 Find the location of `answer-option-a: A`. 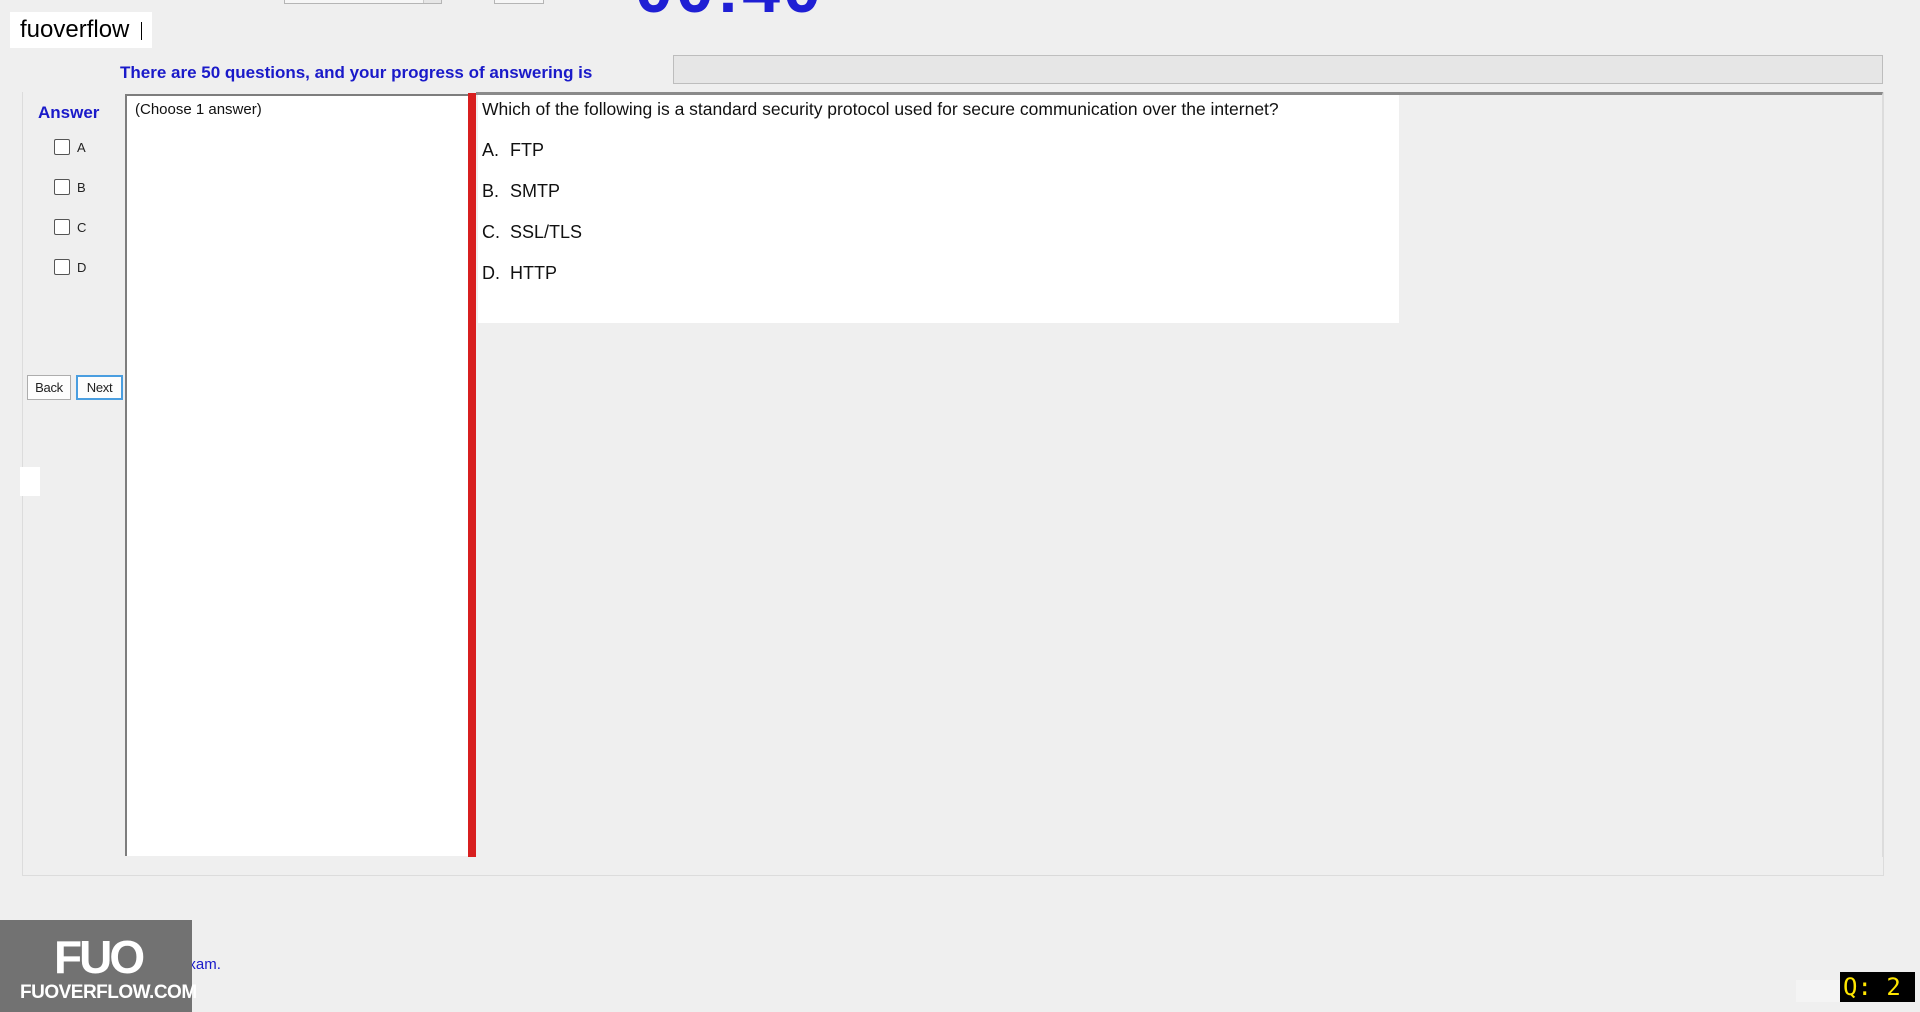

answer-option-a: A is located at coordinates (70, 147).